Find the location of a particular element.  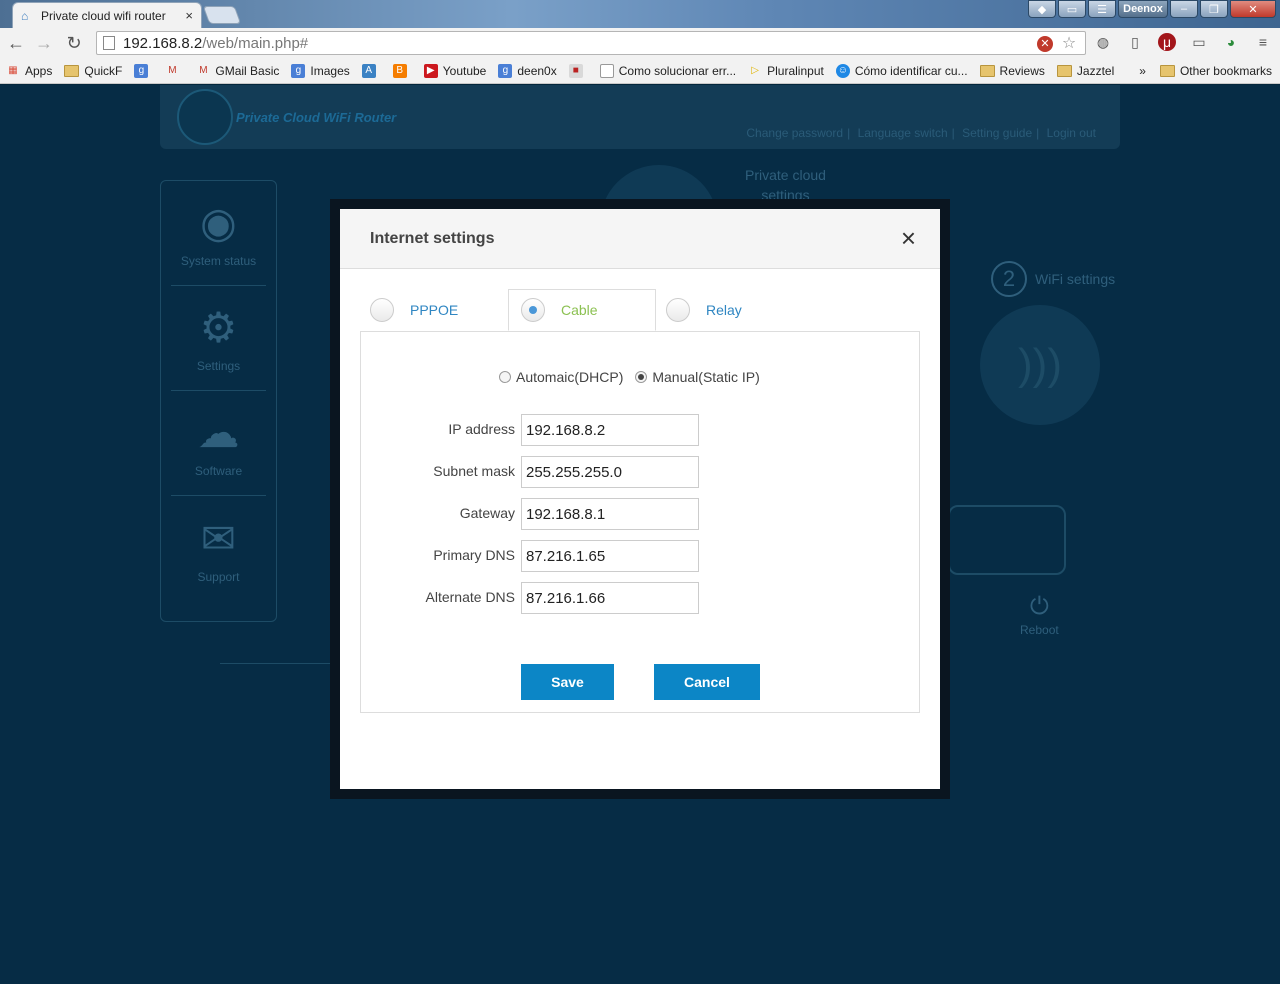

divider is located at coordinates (275, 663).